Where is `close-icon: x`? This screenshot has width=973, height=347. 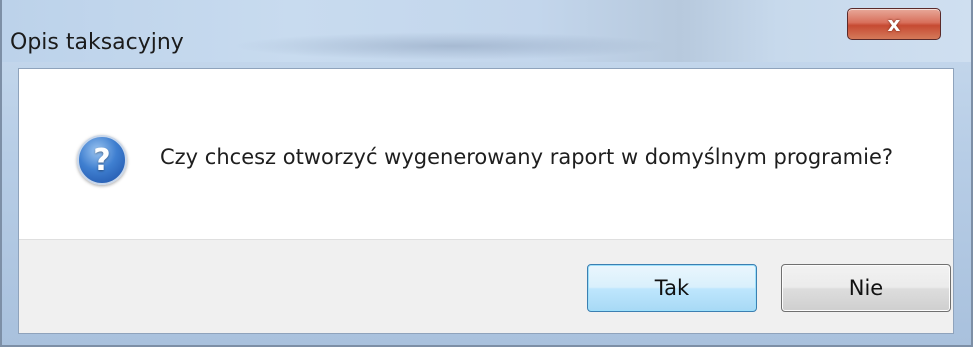 close-icon: x is located at coordinates (894, 24).